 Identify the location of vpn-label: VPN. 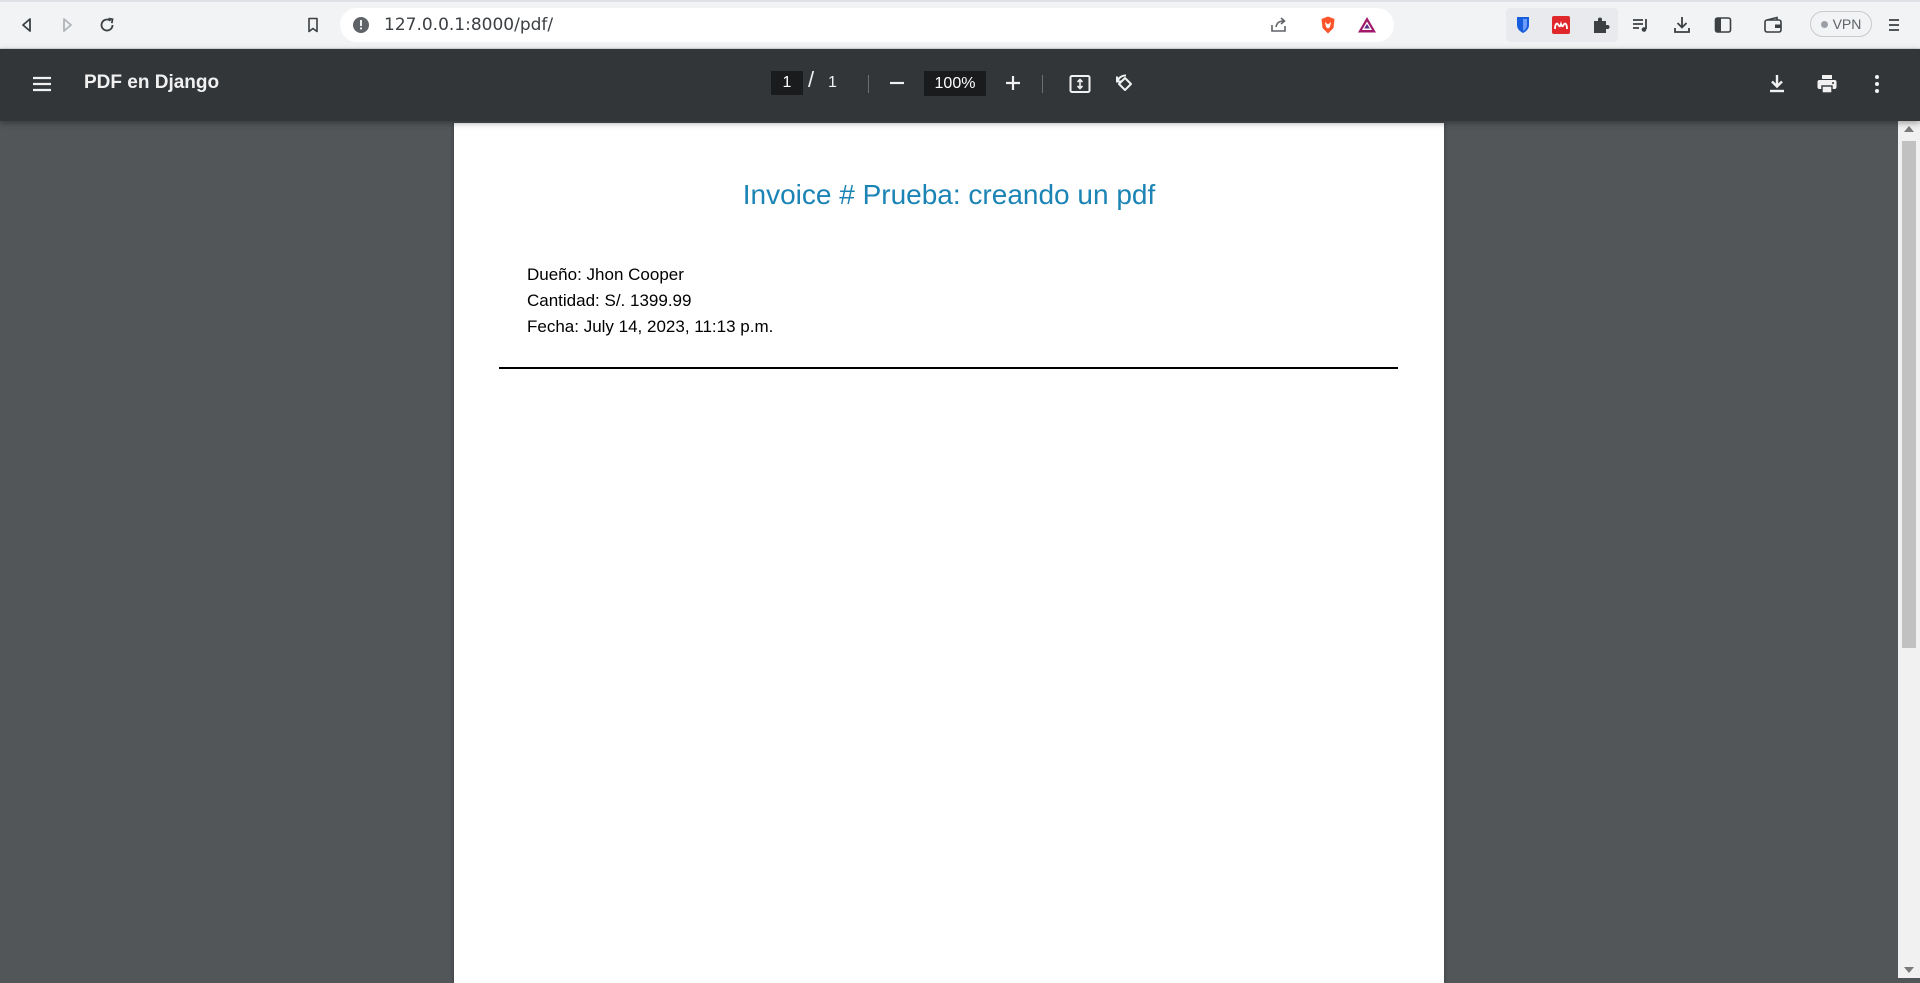
(1847, 24).